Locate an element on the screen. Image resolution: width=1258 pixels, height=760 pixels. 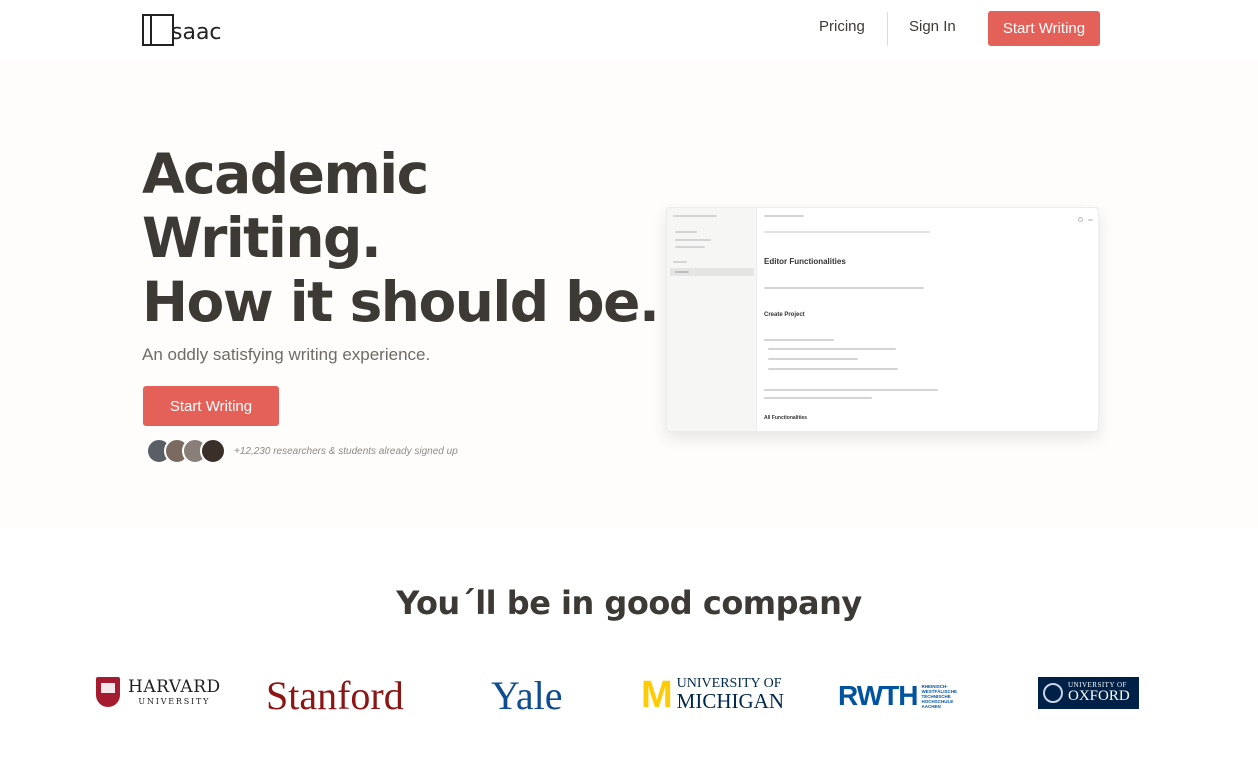
editor-preview-footer-item: All Functionalities is located at coordinates (786, 418).